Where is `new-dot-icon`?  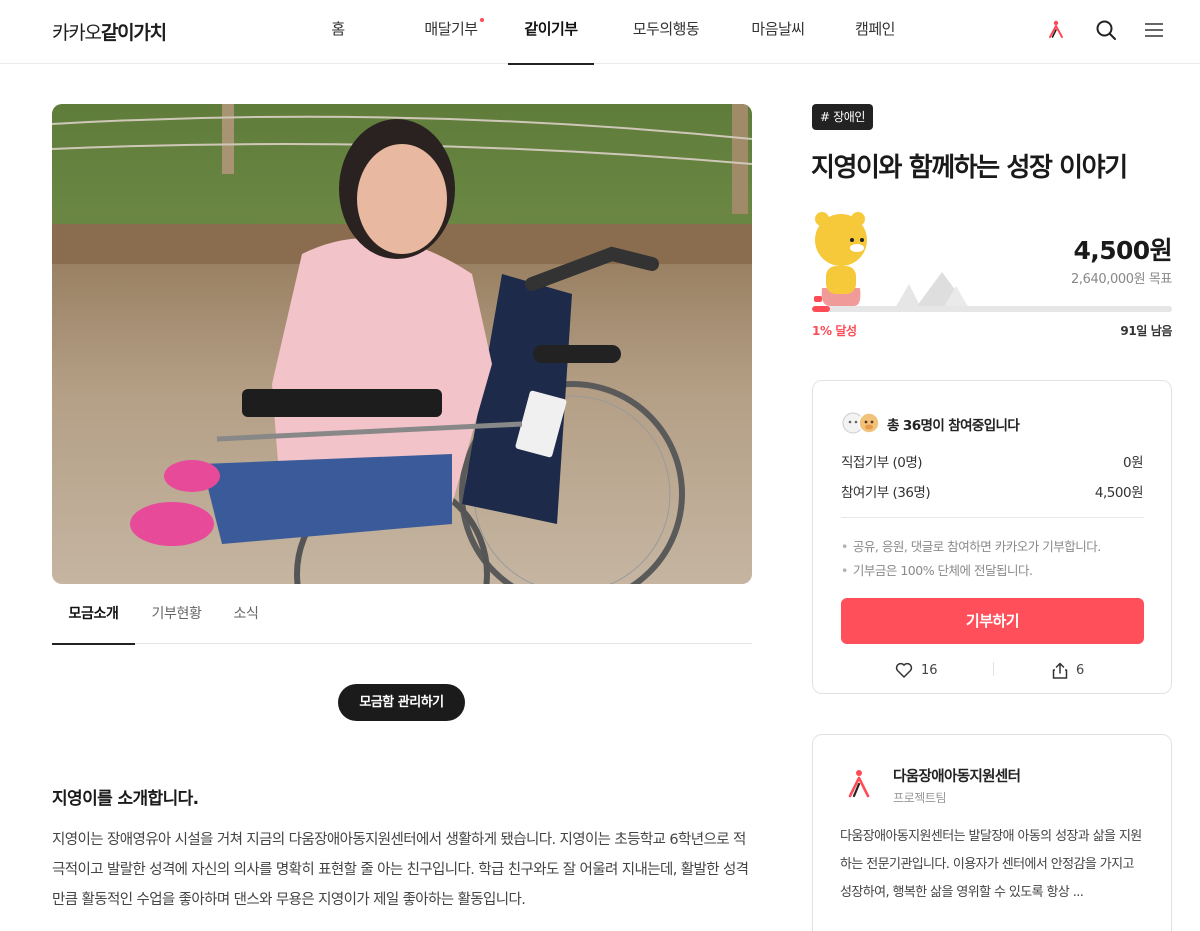
new-dot-icon is located at coordinates (482, 20).